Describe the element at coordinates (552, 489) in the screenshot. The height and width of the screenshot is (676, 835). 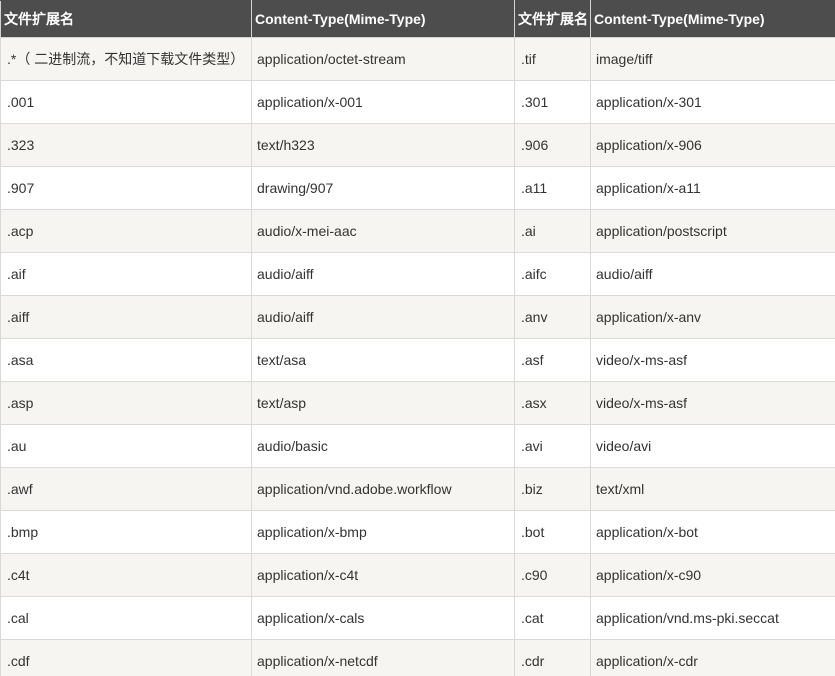
I see `extension-cell: .biz` at that location.